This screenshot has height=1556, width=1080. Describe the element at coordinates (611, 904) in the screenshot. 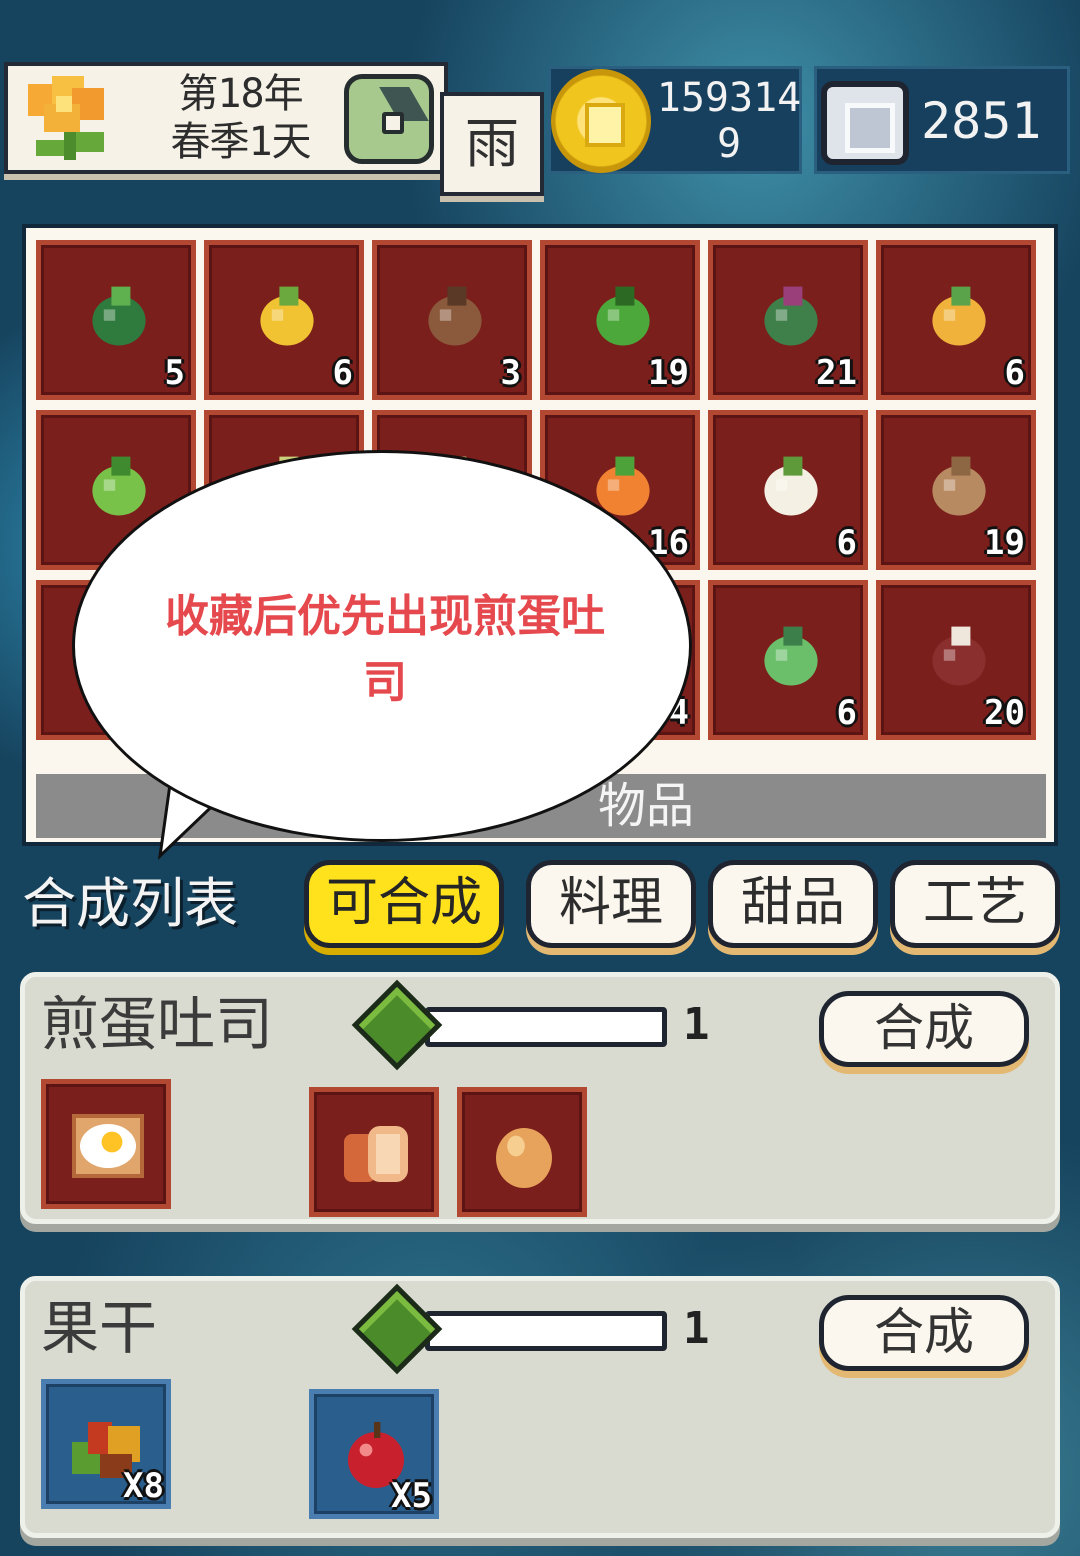

I see `tab-cooking: 料理` at that location.